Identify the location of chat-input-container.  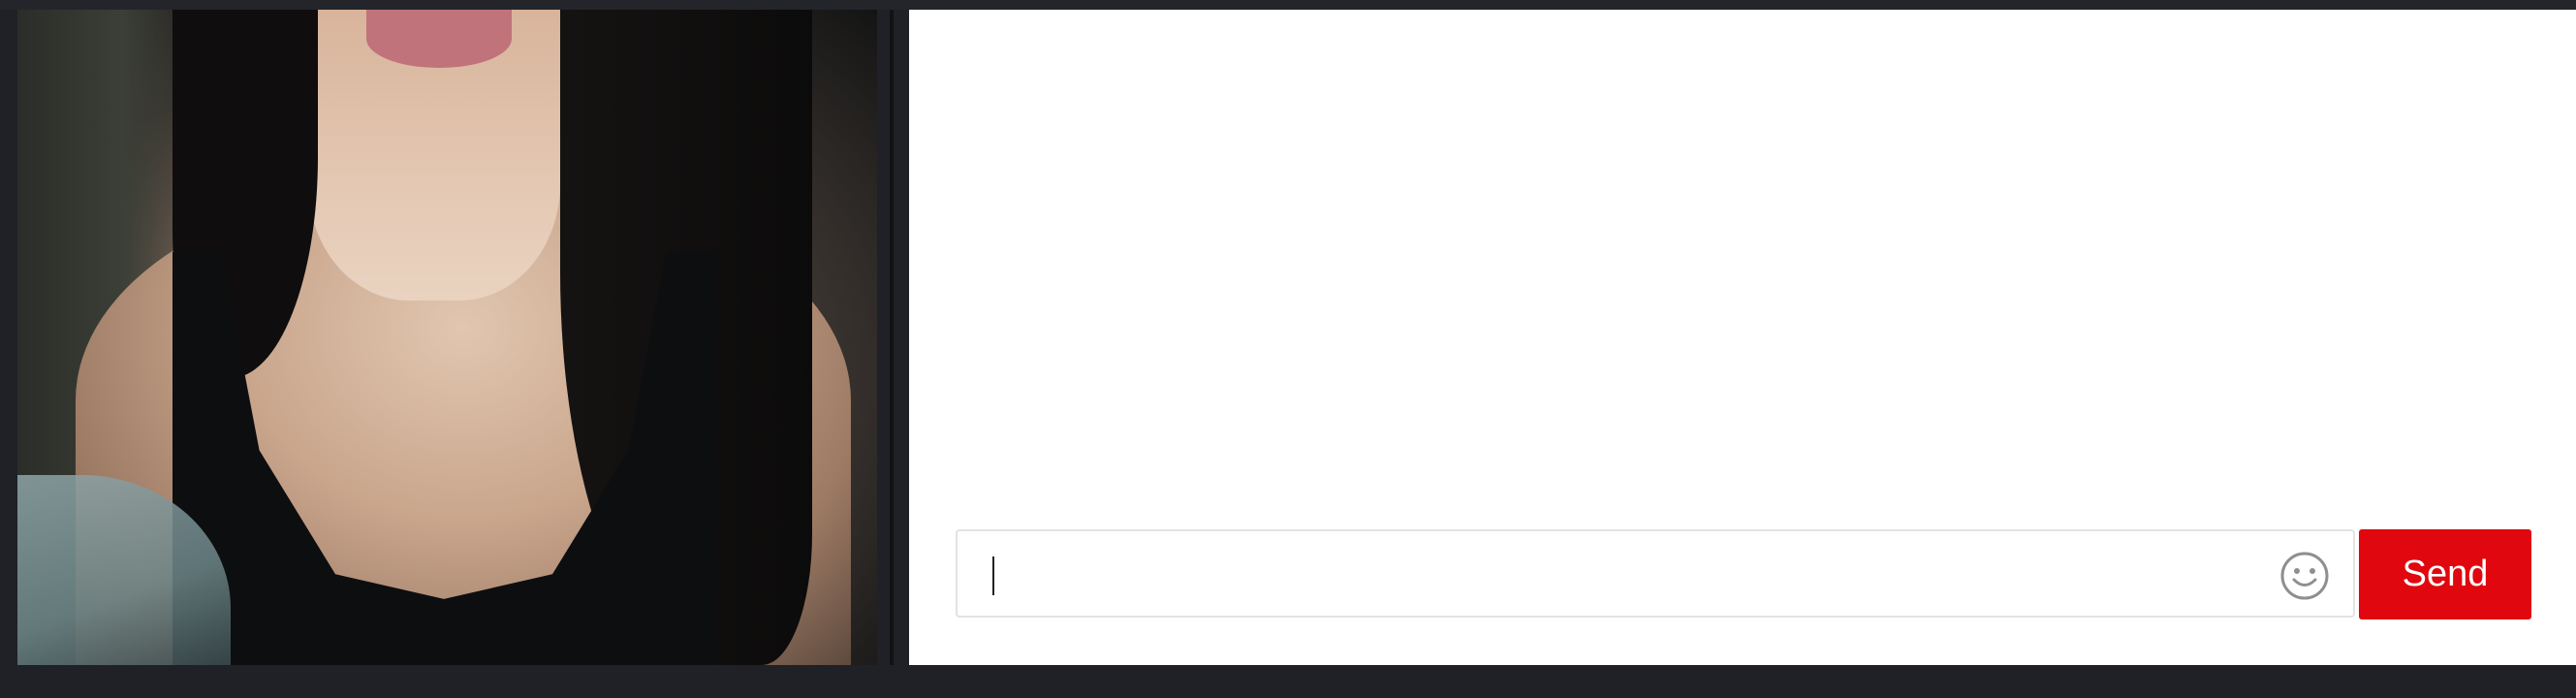
(1655, 573).